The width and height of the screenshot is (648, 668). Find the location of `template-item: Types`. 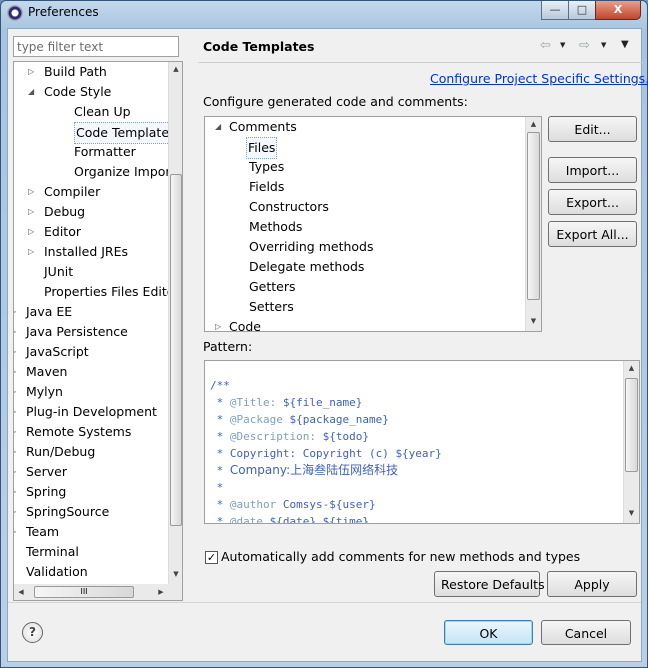

template-item: Types is located at coordinates (364, 167).